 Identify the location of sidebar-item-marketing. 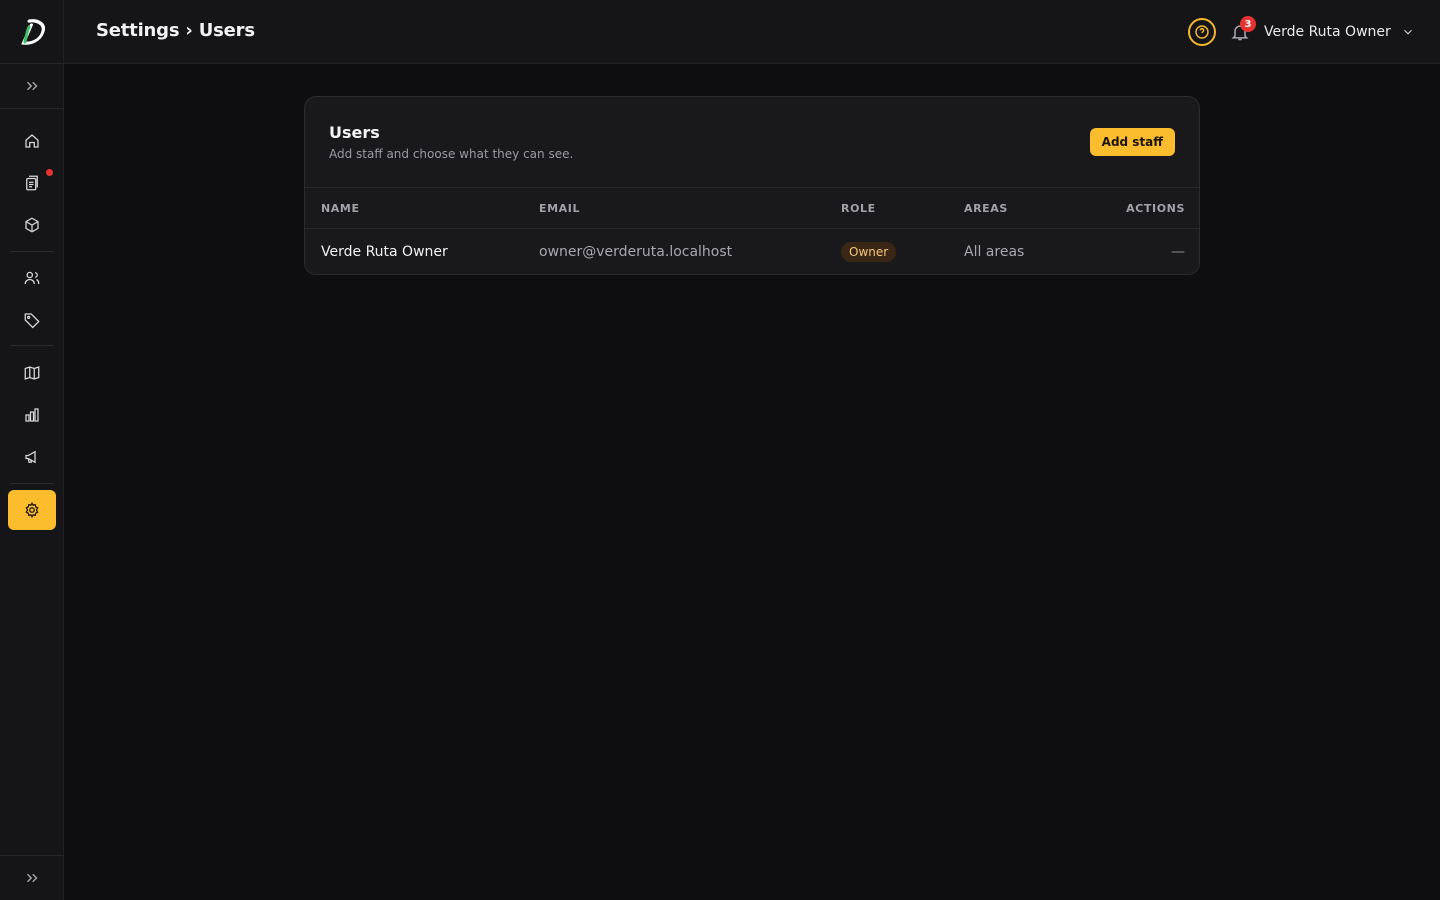
(32, 457).